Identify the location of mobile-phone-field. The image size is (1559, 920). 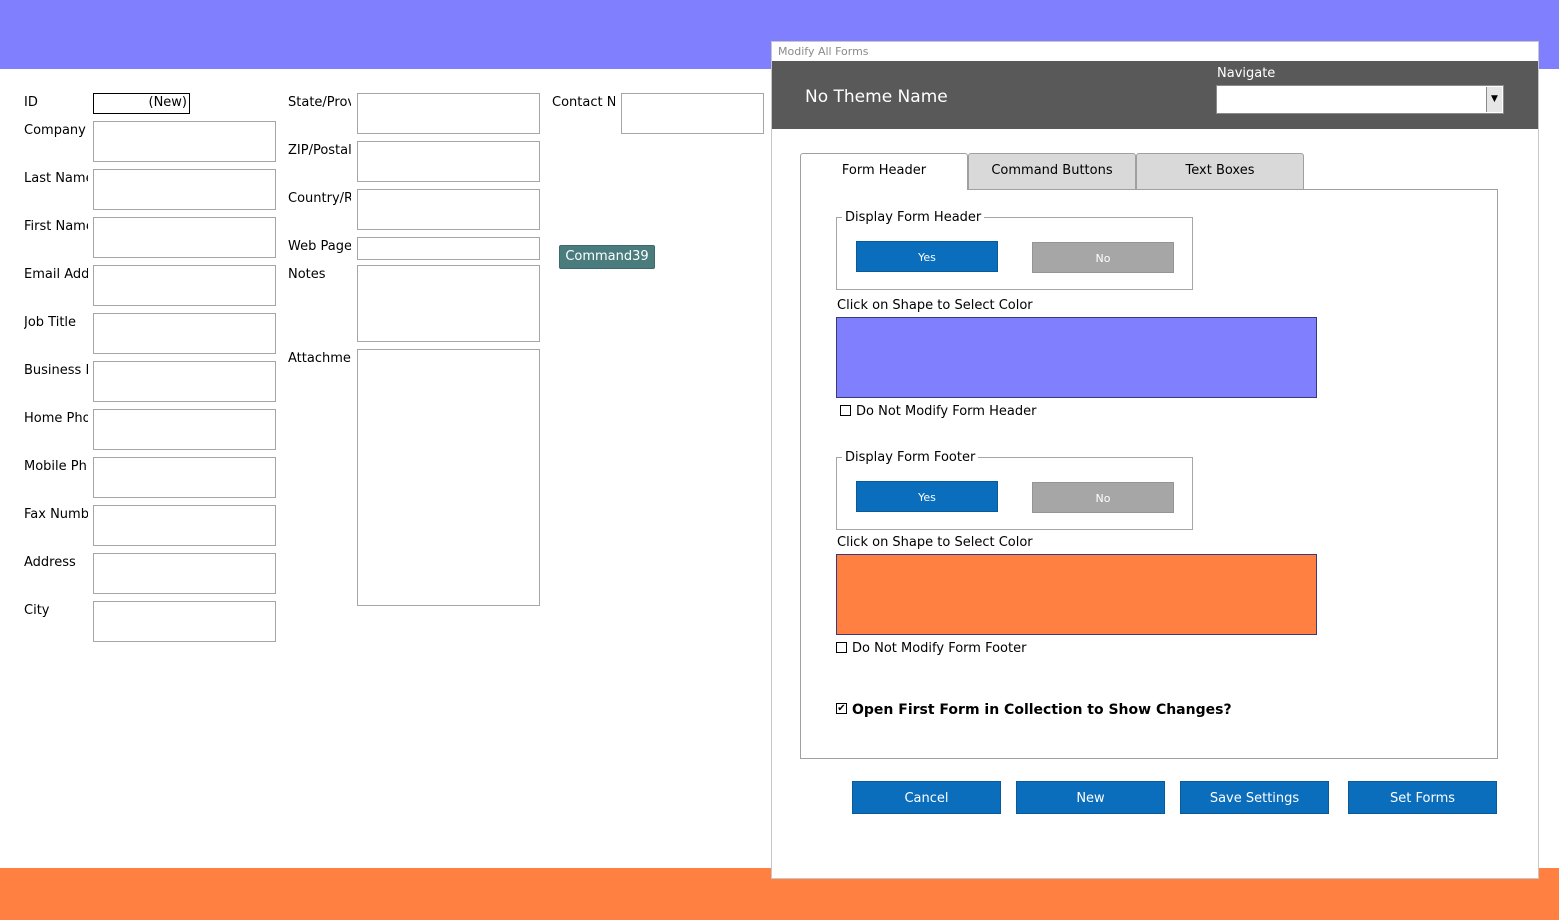
(184, 477).